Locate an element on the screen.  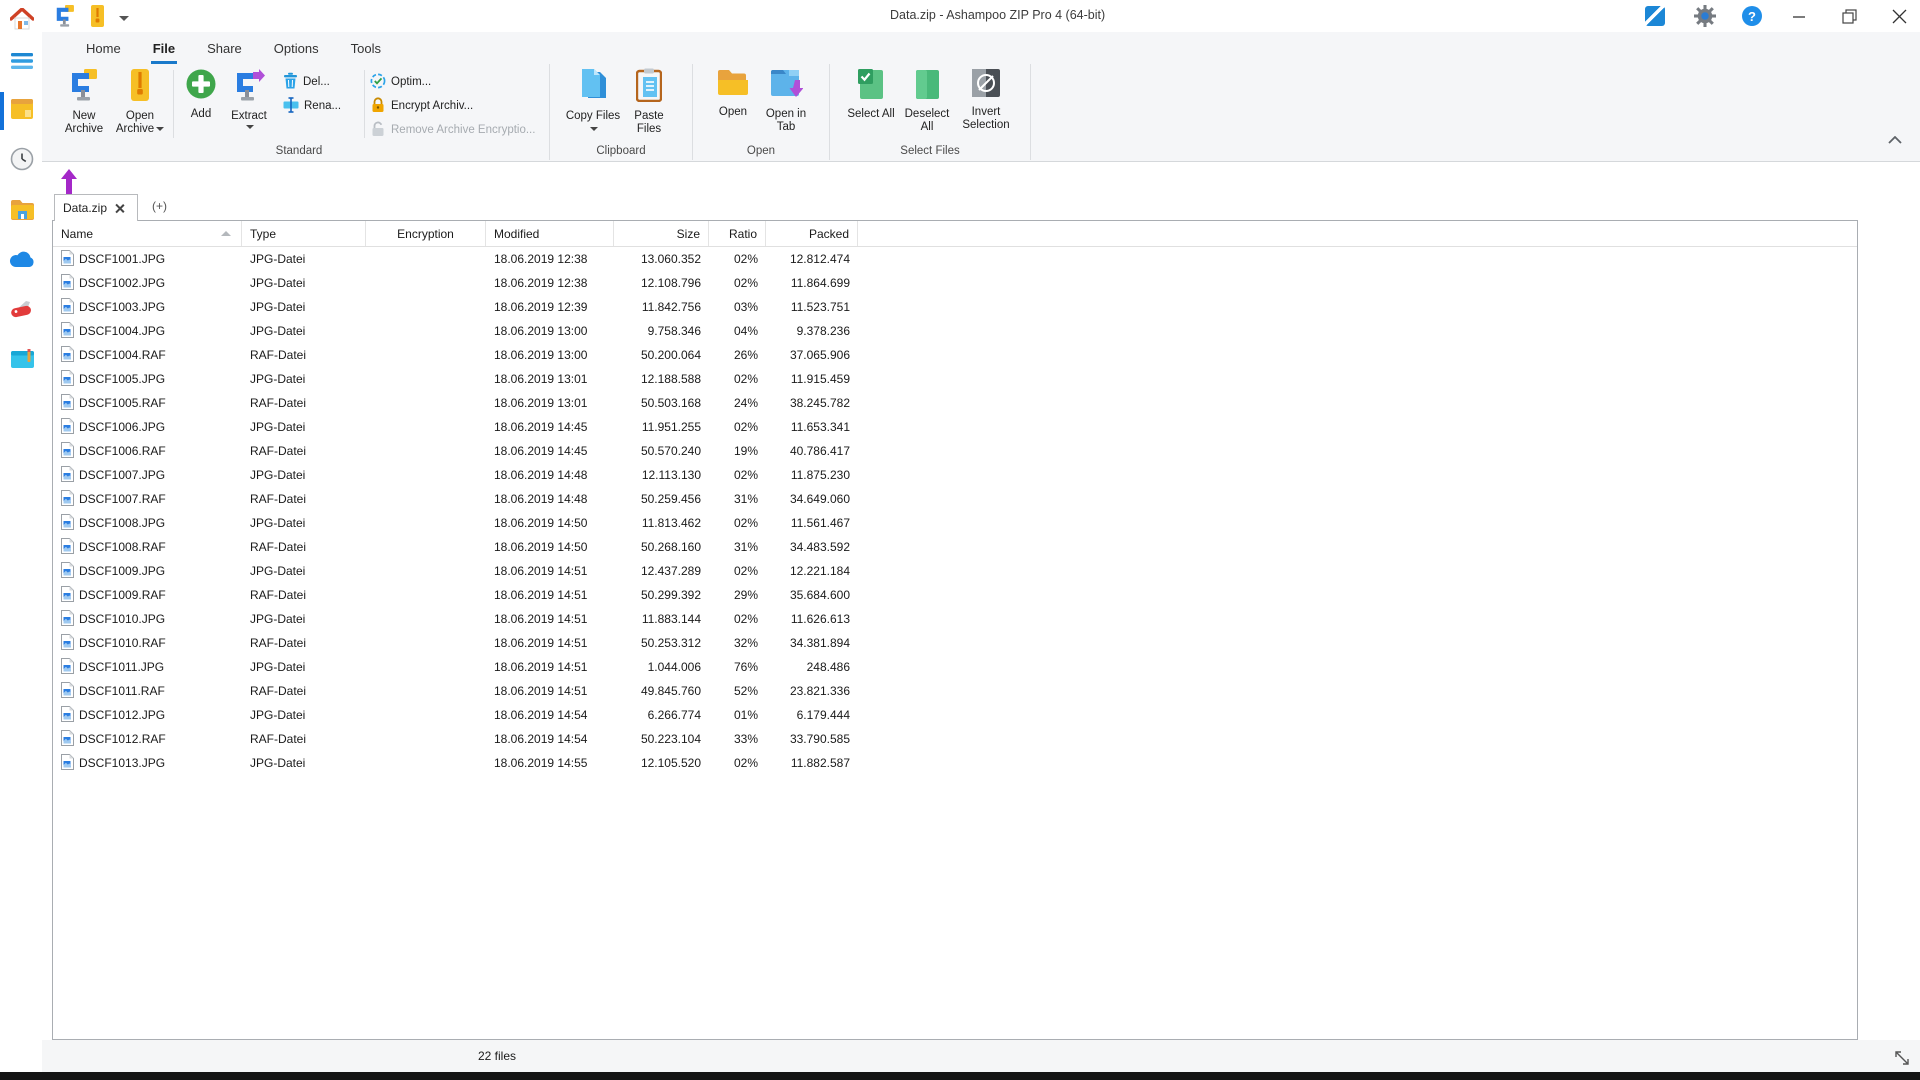
column-header-packed: Packed is located at coordinates (812, 233).